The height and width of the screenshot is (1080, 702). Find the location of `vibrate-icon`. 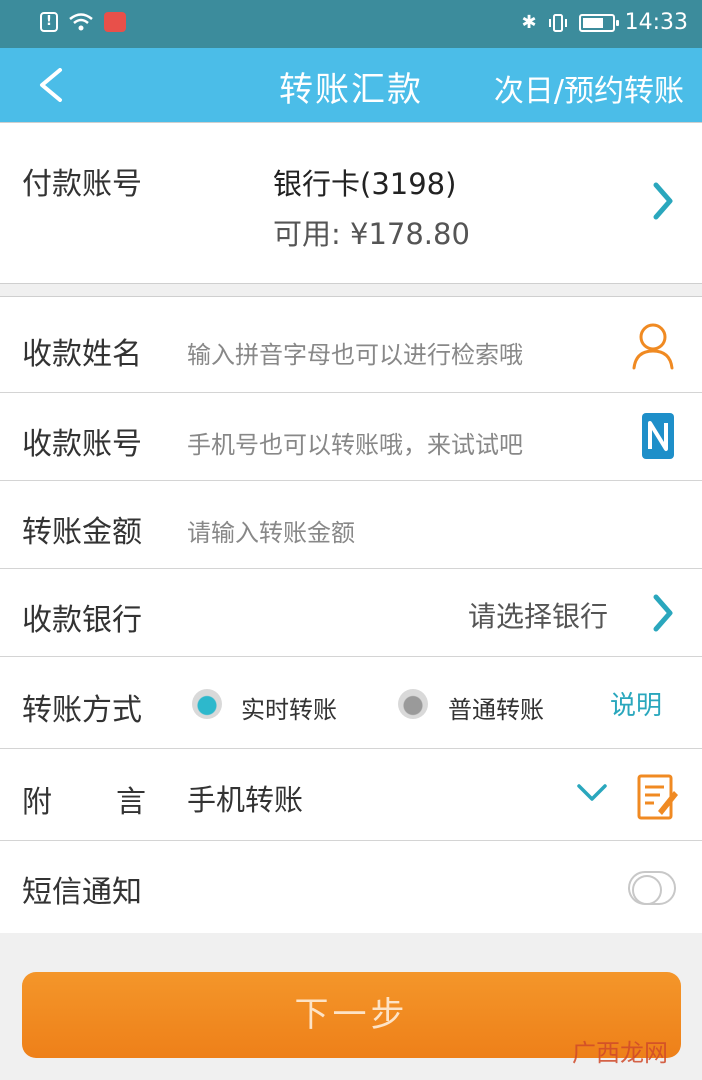

vibrate-icon is located at coordinates (557, 22).